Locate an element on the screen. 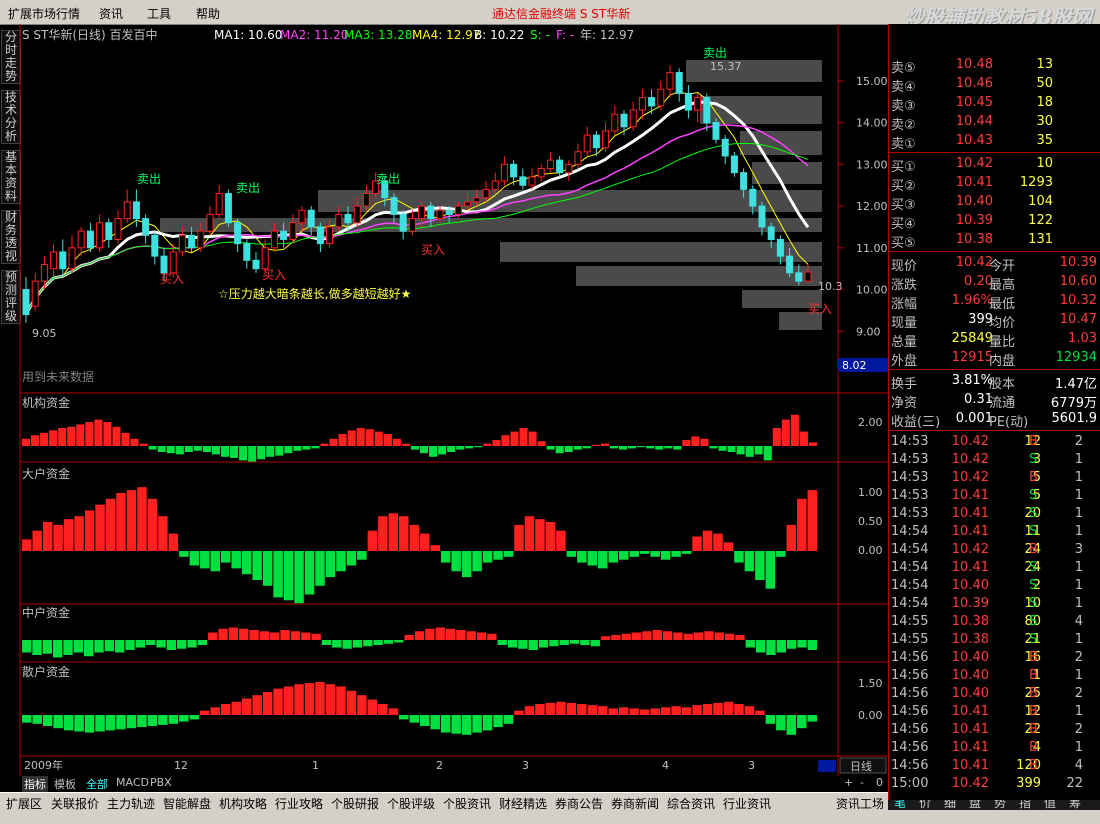 Image resolution: width=1100 pixels, height=824 pixels. quote-row: 14:54 10.41 24 S 1 is located at coordinates (987, 568).